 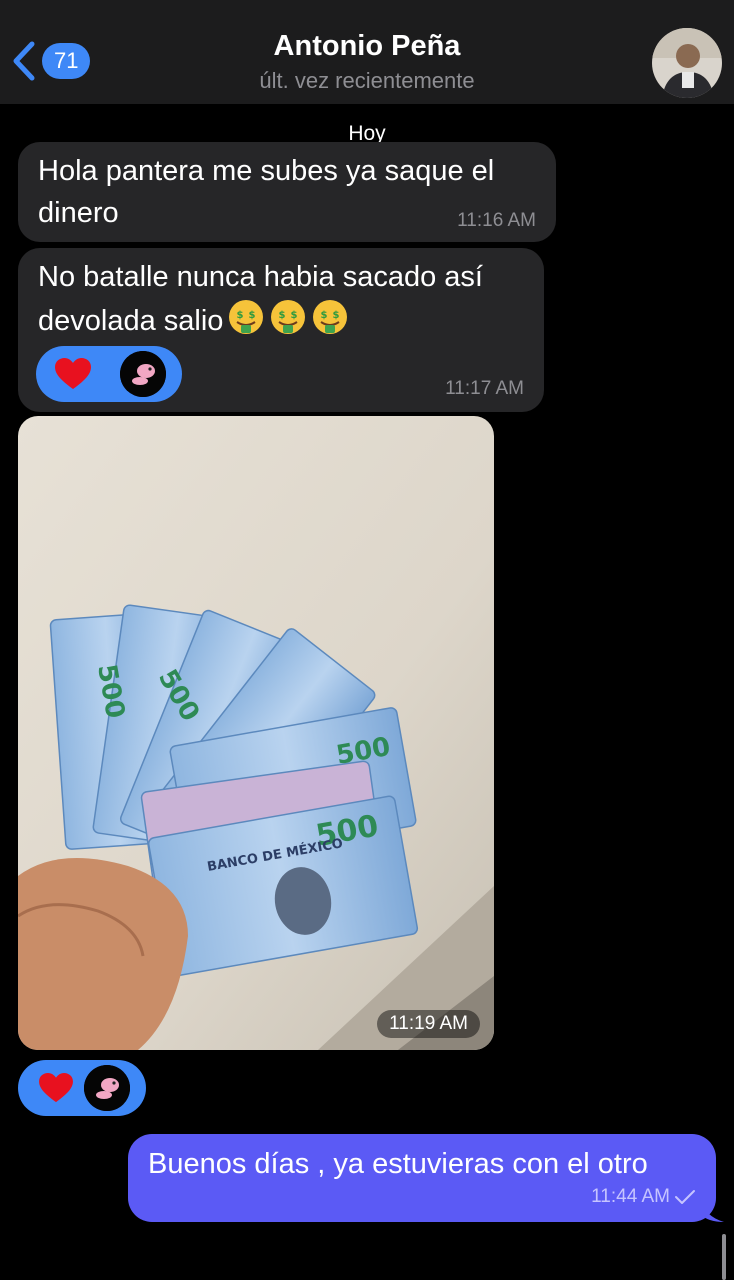 What do you see at coordinates (685, 1197) in the screenshot?
I see `checkmark-icon` at bounding box center [685, 1197].